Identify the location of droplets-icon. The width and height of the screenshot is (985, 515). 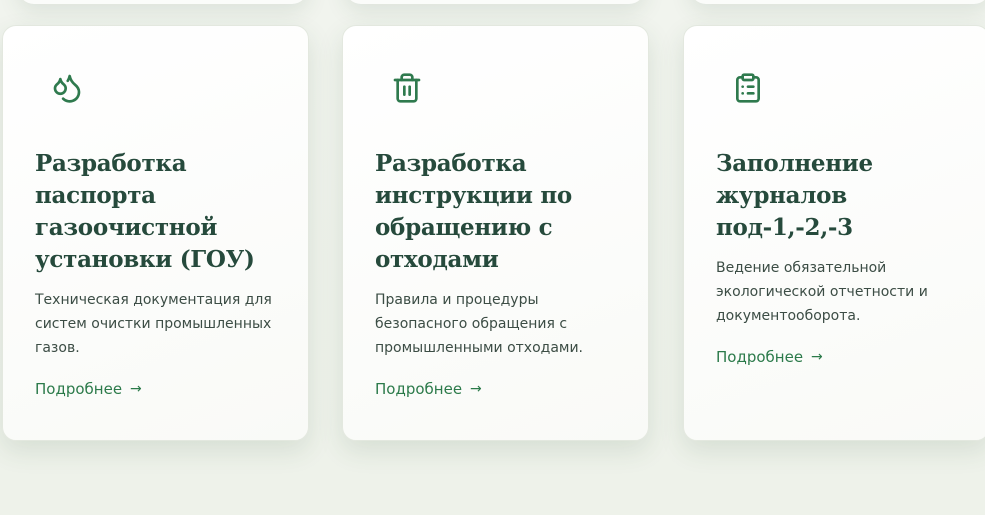
(67, 88).